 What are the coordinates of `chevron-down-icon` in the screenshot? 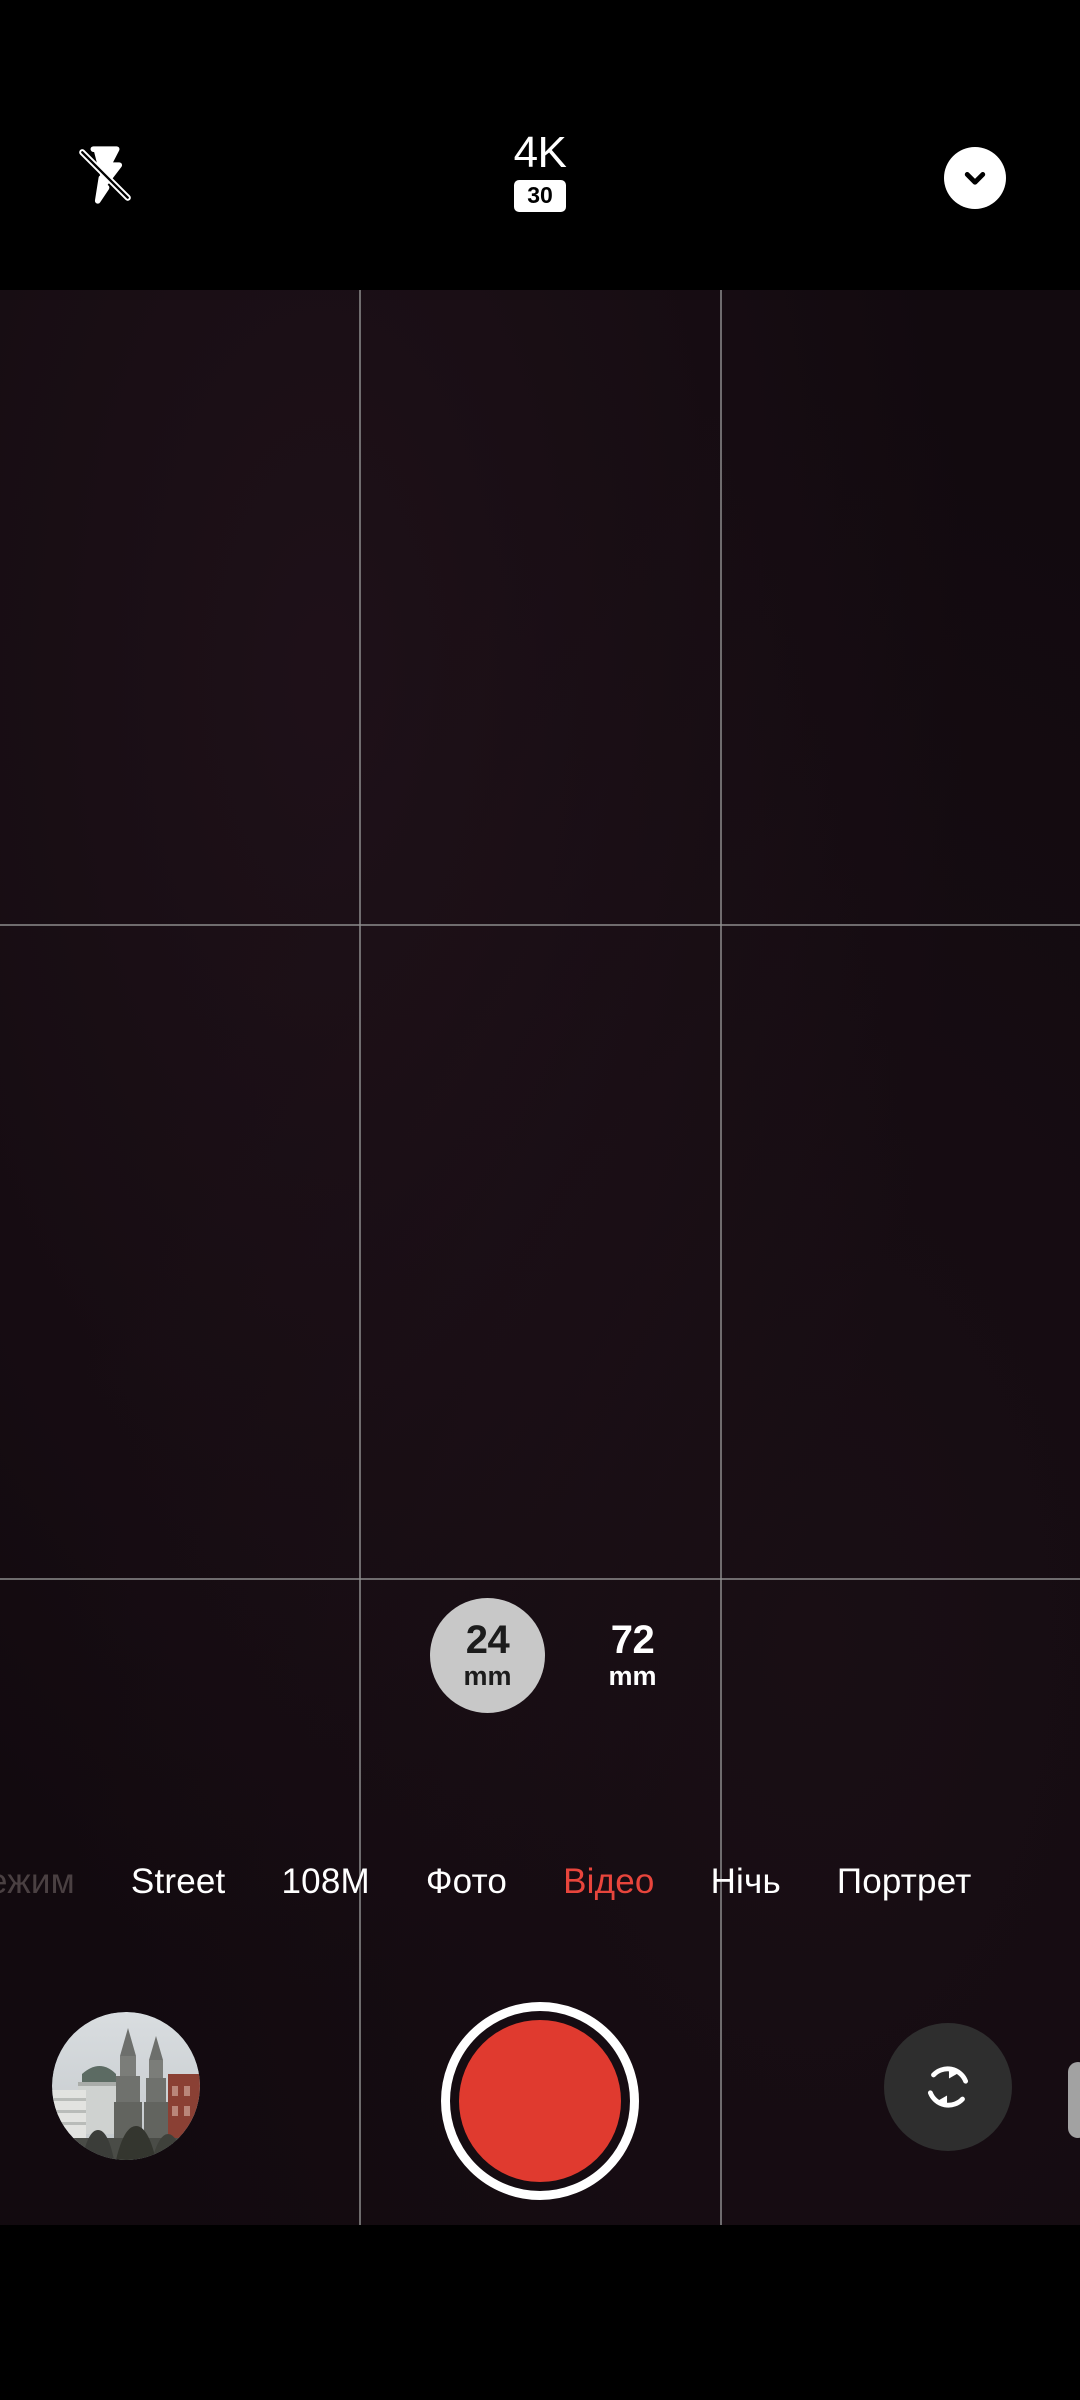 It's located at (975, 178).